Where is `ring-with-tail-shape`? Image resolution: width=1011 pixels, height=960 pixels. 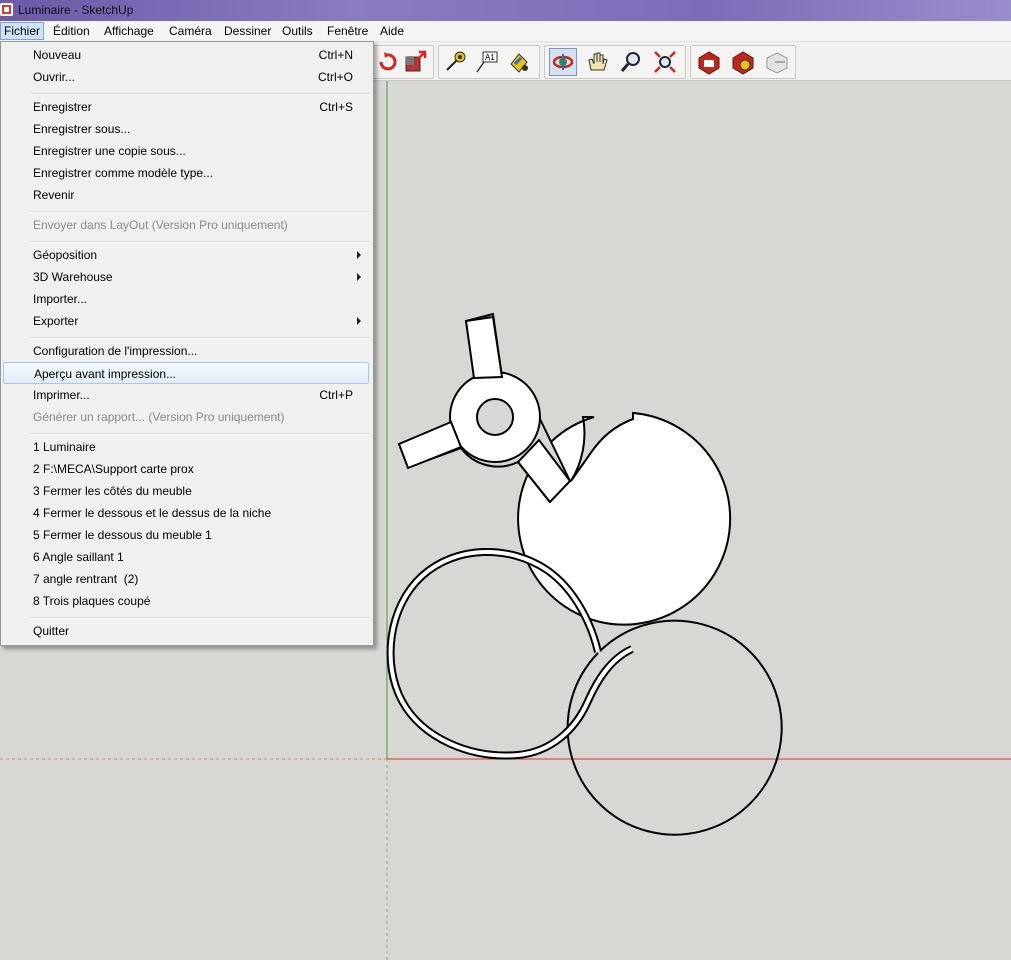 ring-with-tail-shape is located at coordinates (674, 727).